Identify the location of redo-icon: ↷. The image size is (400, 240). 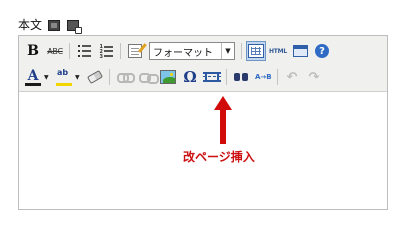
(314, 77).